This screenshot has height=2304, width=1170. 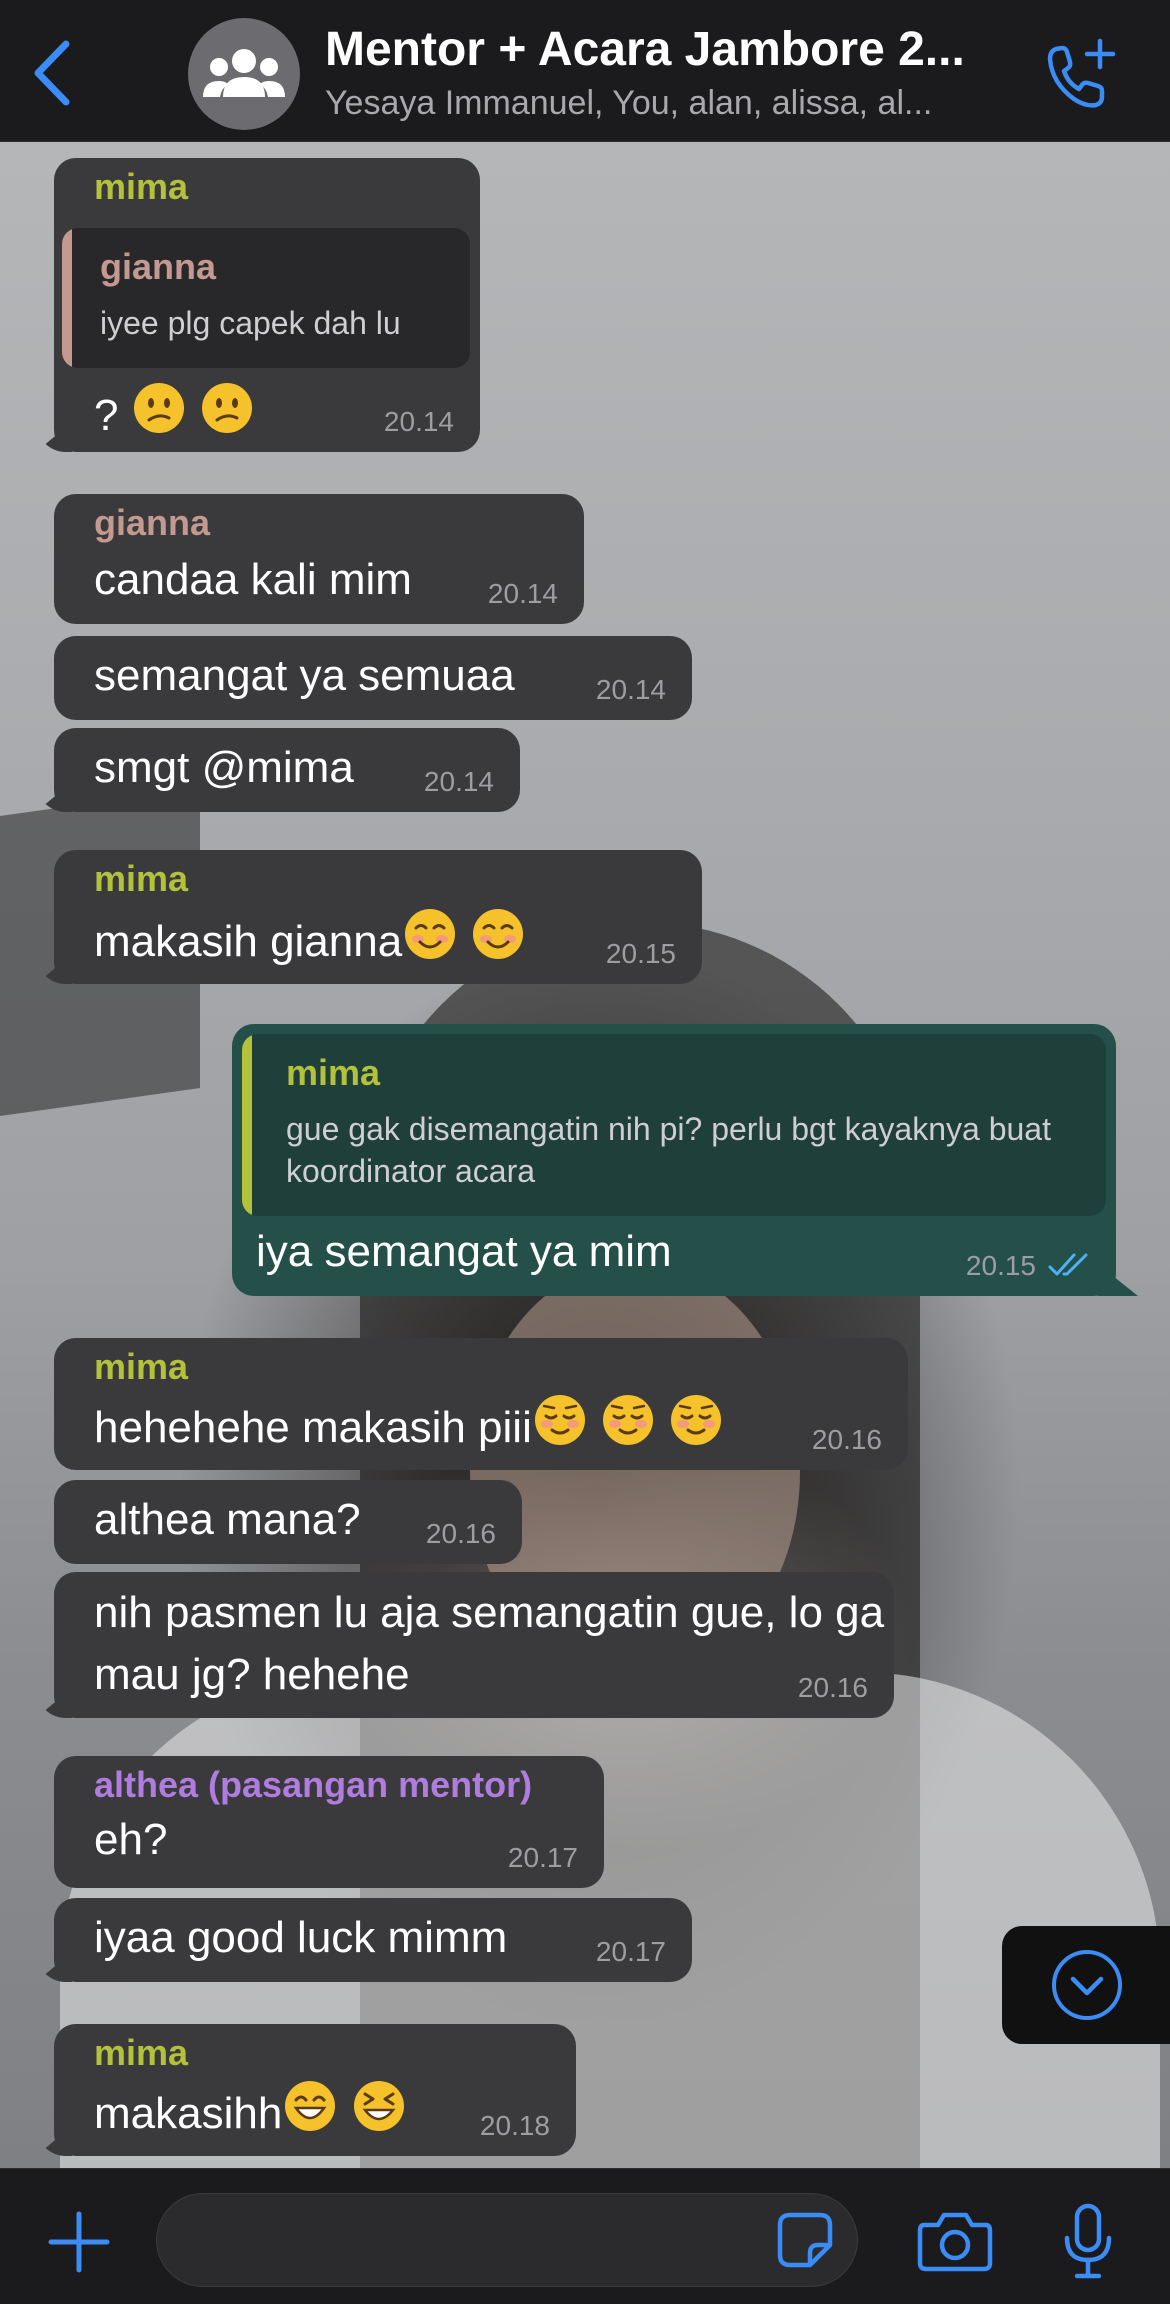 I want to click on camera-button, so click(x=955, y=2241).